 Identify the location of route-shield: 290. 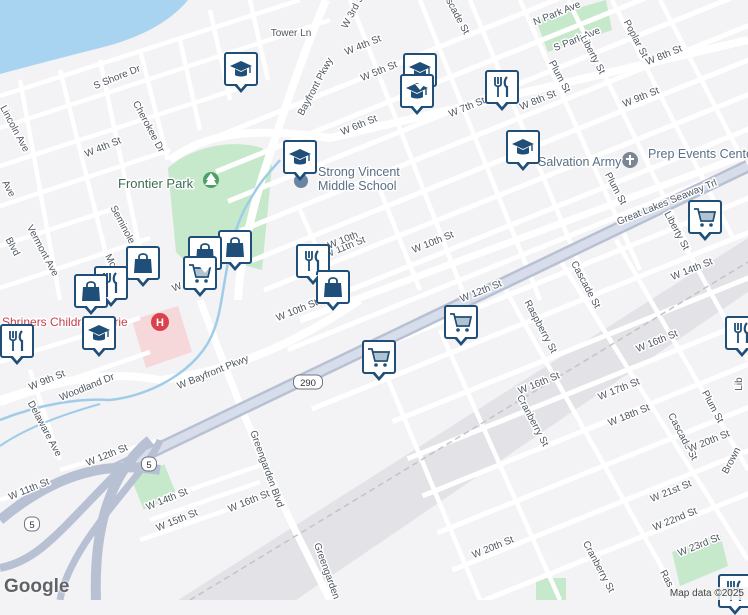
(308, 382).